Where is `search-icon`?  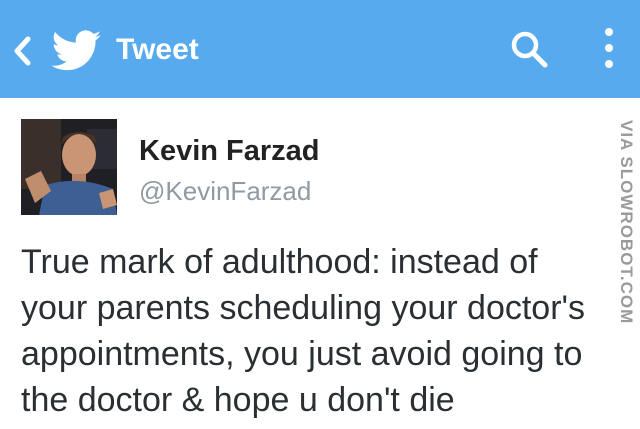
search-icon is located at coordinates (529, 49).